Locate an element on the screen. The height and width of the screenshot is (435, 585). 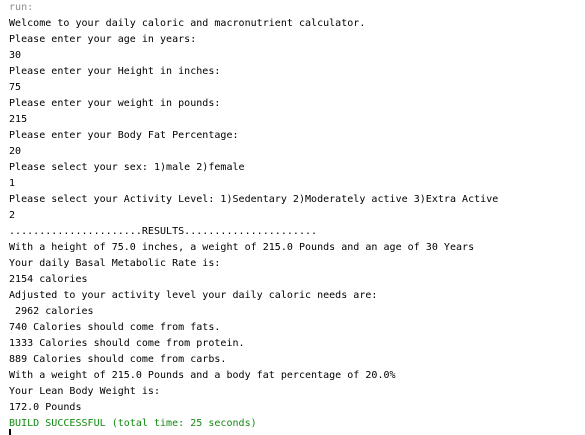
output-line-needs-value: 2962 calories is located at coordinates (51, 311).